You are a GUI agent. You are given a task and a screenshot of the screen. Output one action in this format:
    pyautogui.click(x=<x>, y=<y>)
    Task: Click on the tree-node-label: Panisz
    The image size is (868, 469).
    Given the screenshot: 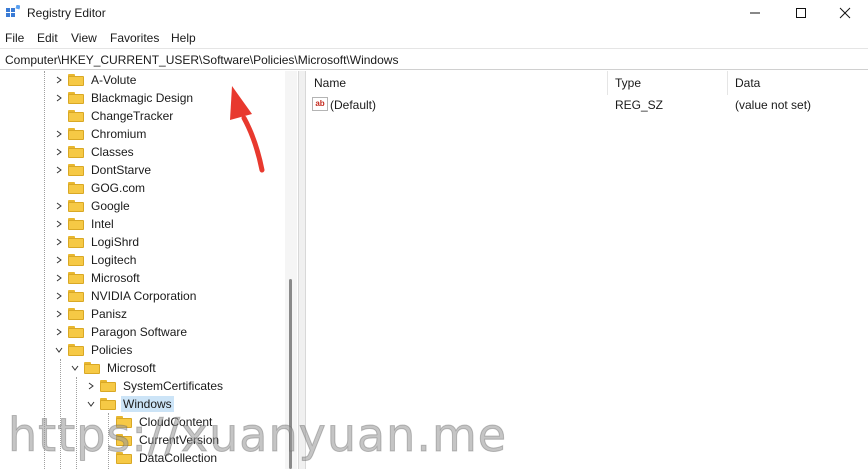 What is the action you would take?
    pyautogui.click(x=109, y=314)
    